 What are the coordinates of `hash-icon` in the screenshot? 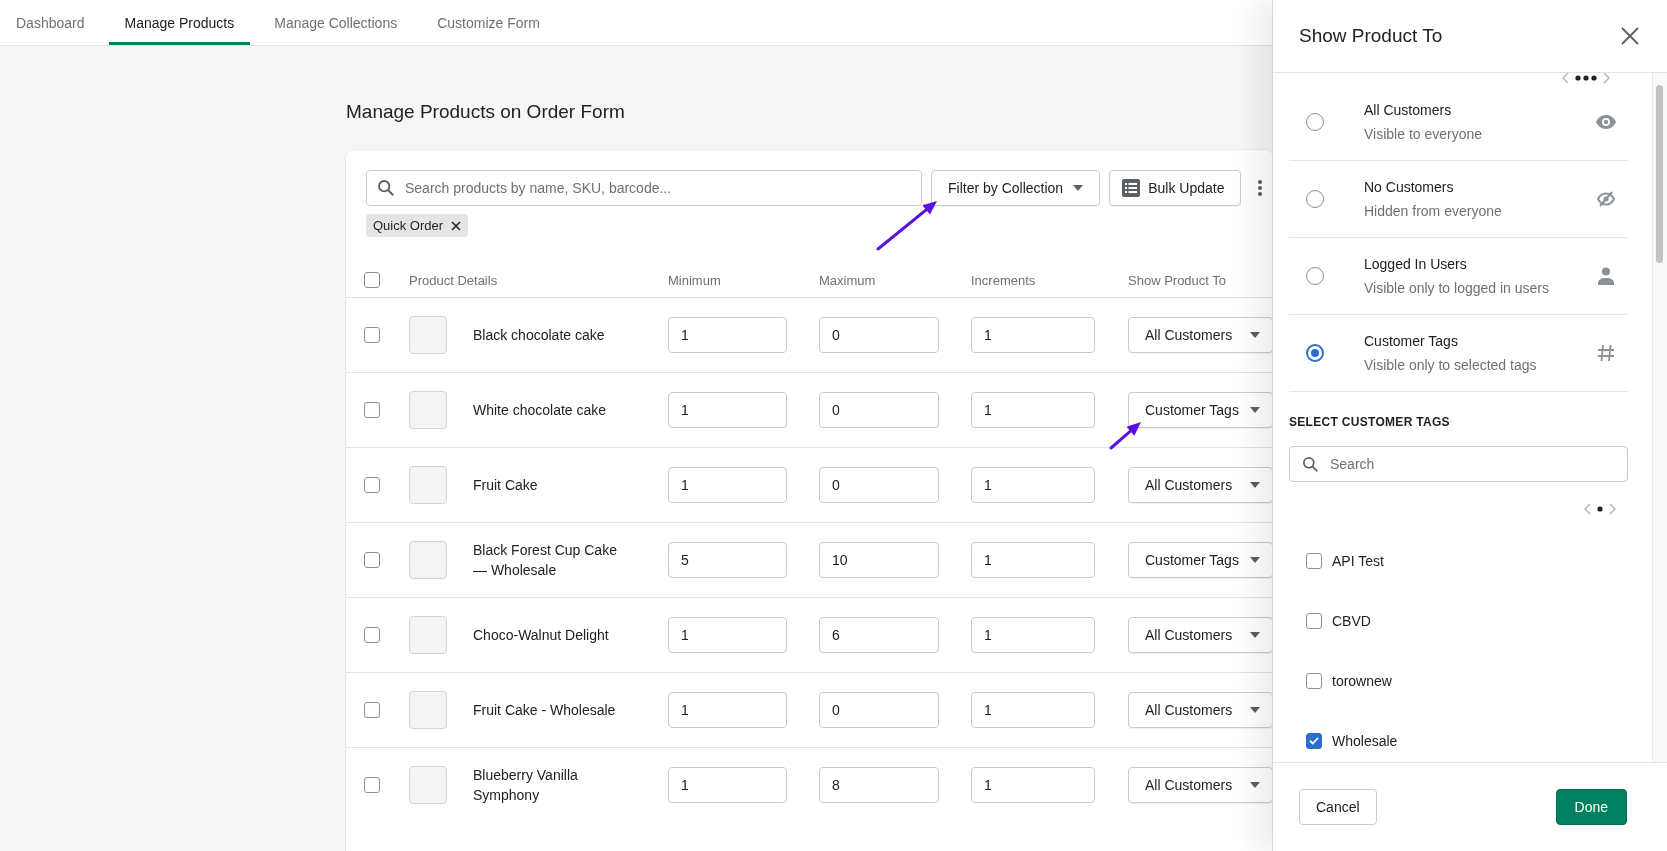 It's located at (1606, 353).